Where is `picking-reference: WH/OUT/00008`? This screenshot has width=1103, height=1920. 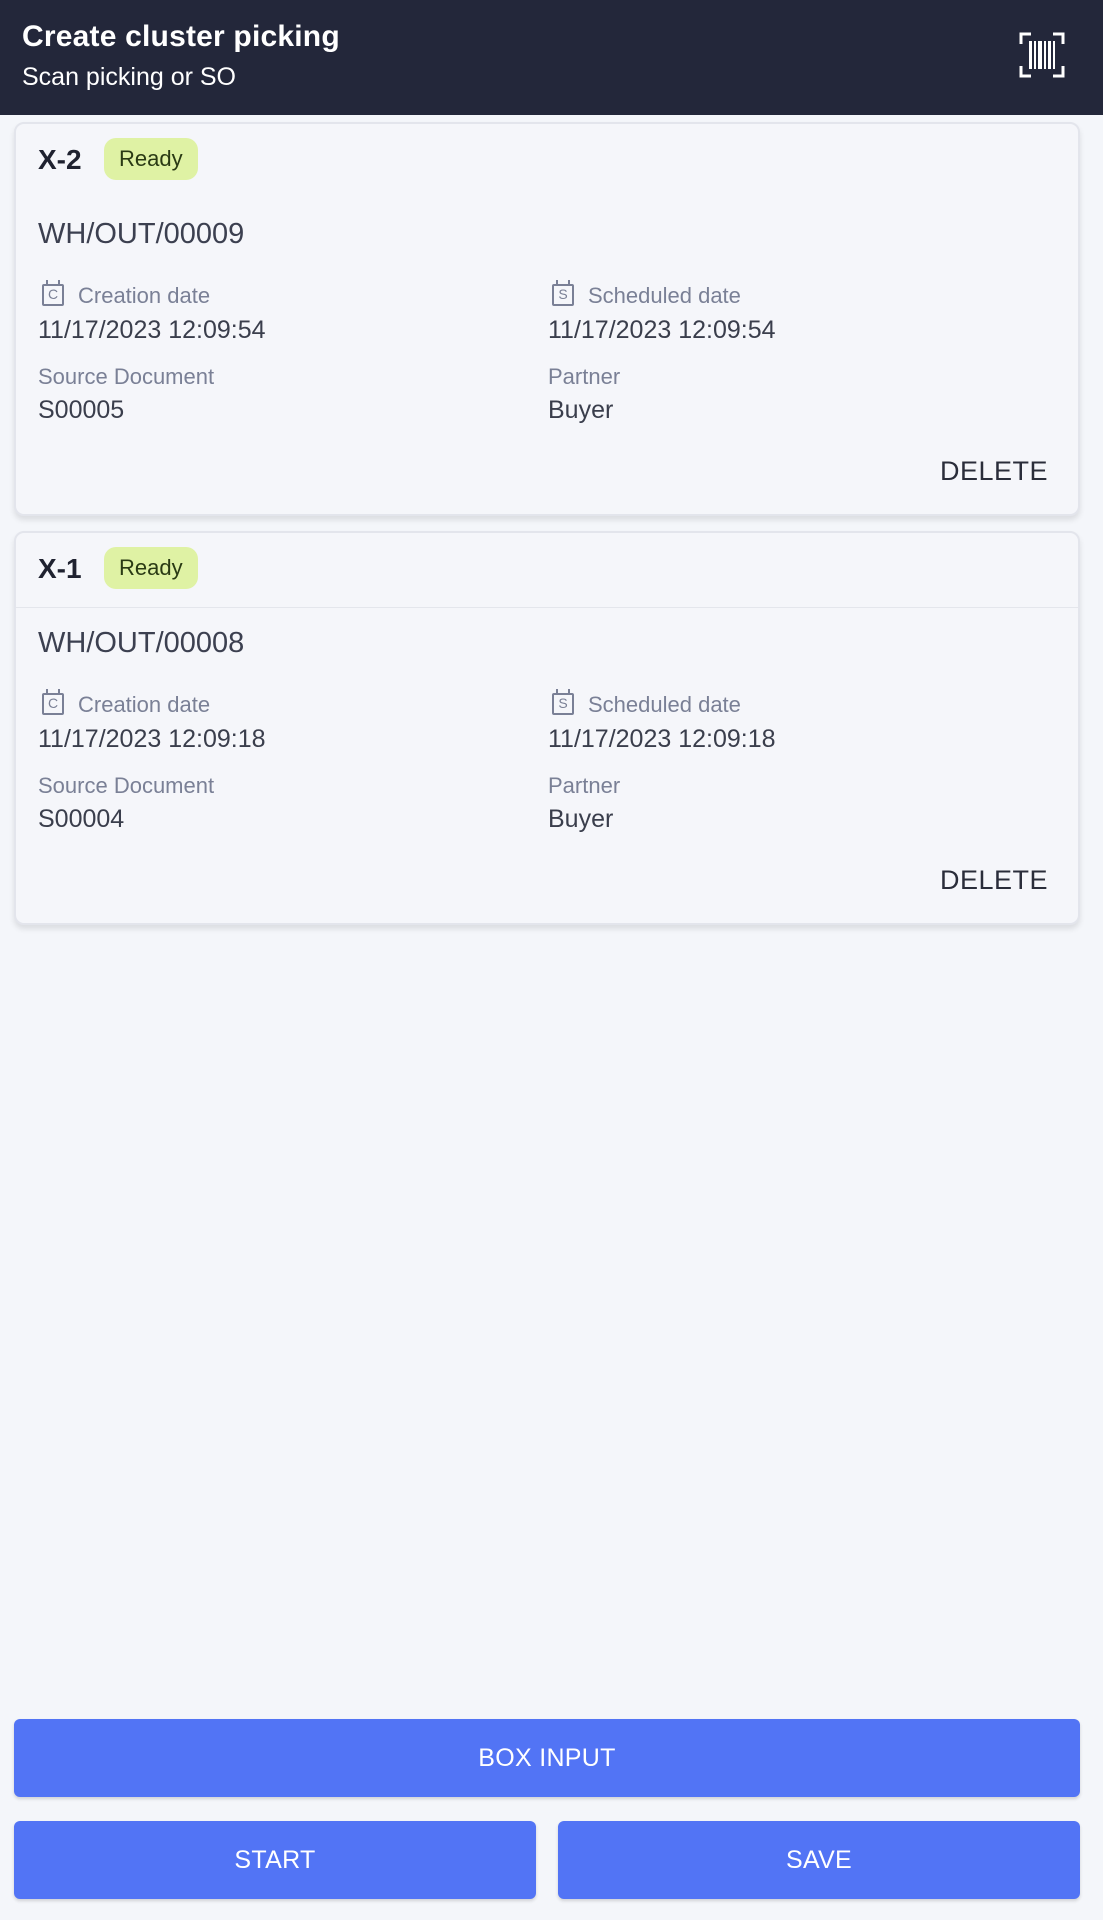
picking-reference: WH/OUT/00008 is located at coordinates (141, 643).